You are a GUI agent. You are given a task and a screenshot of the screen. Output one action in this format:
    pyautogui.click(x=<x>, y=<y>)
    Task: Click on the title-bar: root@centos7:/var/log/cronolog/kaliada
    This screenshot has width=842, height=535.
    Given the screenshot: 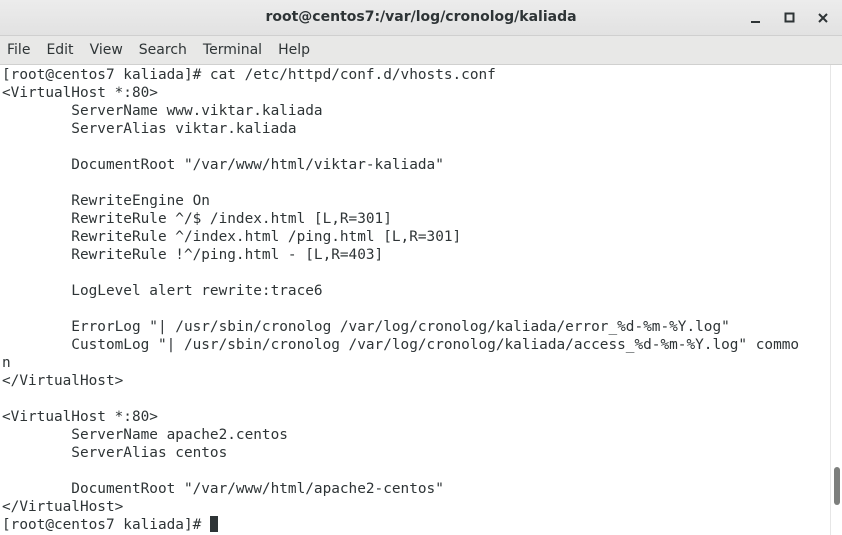 What is the action you would take?
    pyautogui.click(x=421, y=18)
    